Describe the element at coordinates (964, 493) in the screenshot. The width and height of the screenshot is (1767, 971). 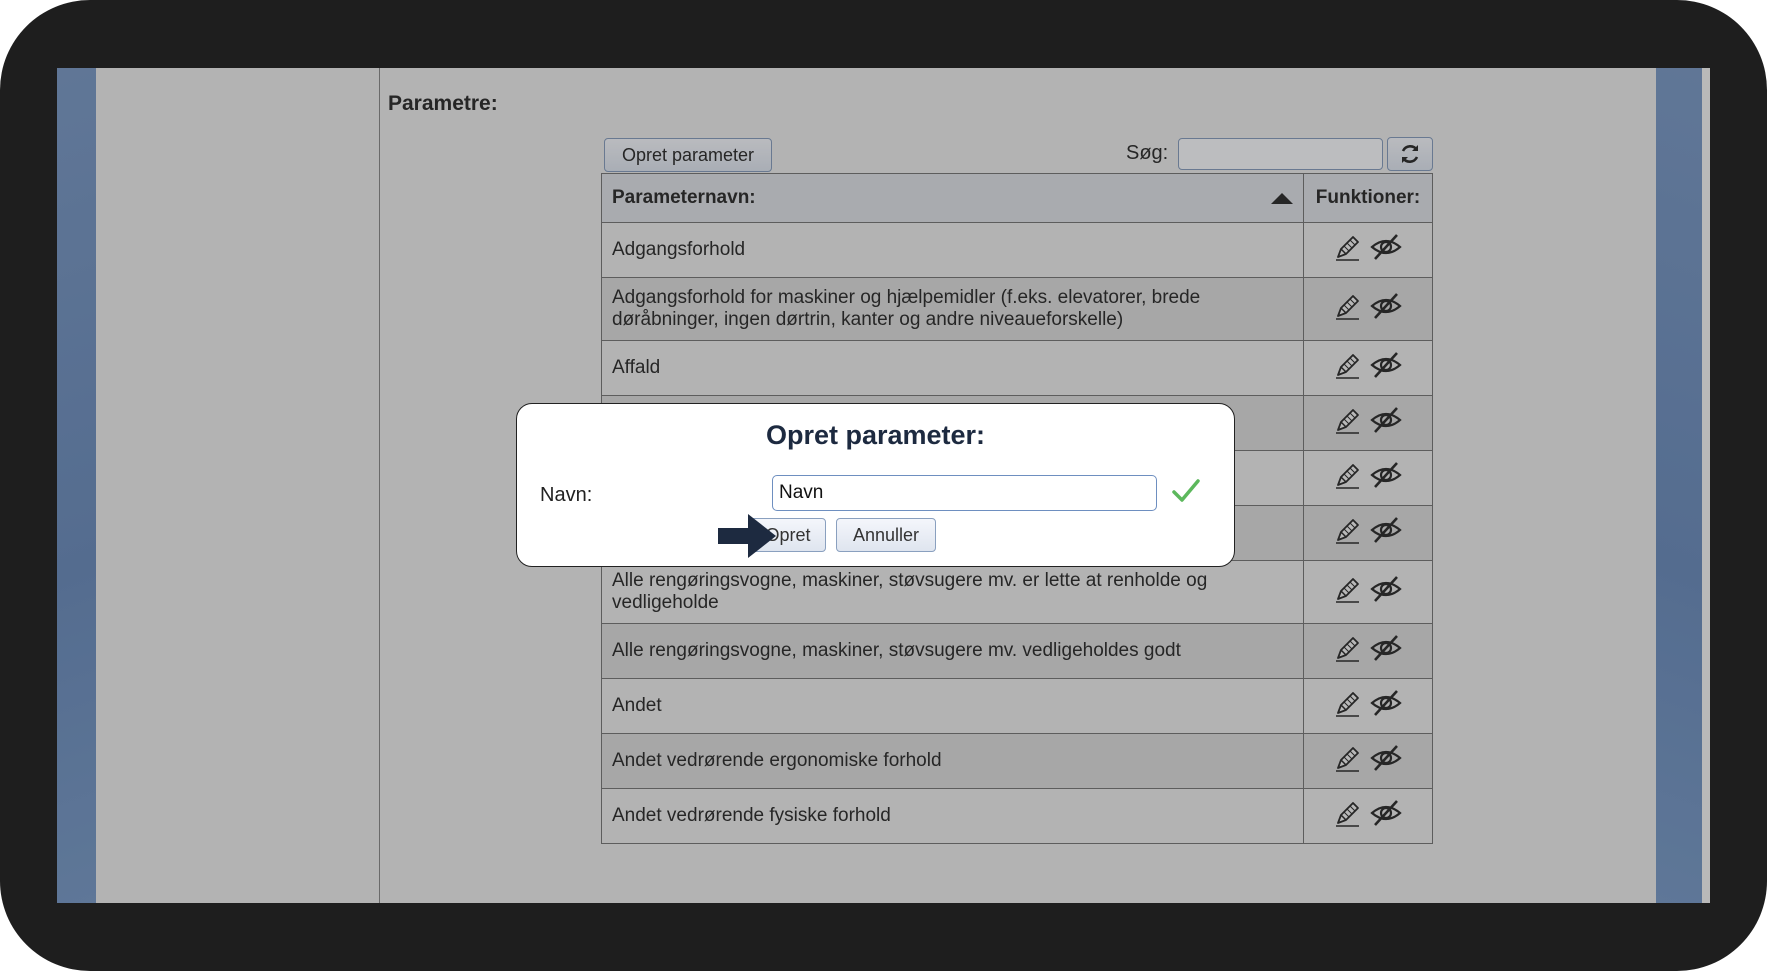
I see `name-input` at that location.